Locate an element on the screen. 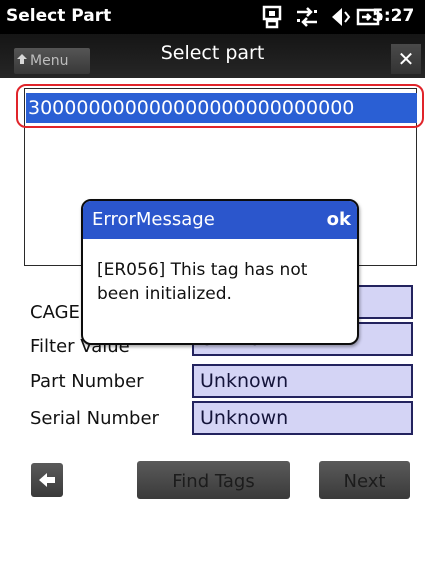 The height and width of the screenshot is (572, 425). close-button: ✕ is located at coordinates (406, 59).